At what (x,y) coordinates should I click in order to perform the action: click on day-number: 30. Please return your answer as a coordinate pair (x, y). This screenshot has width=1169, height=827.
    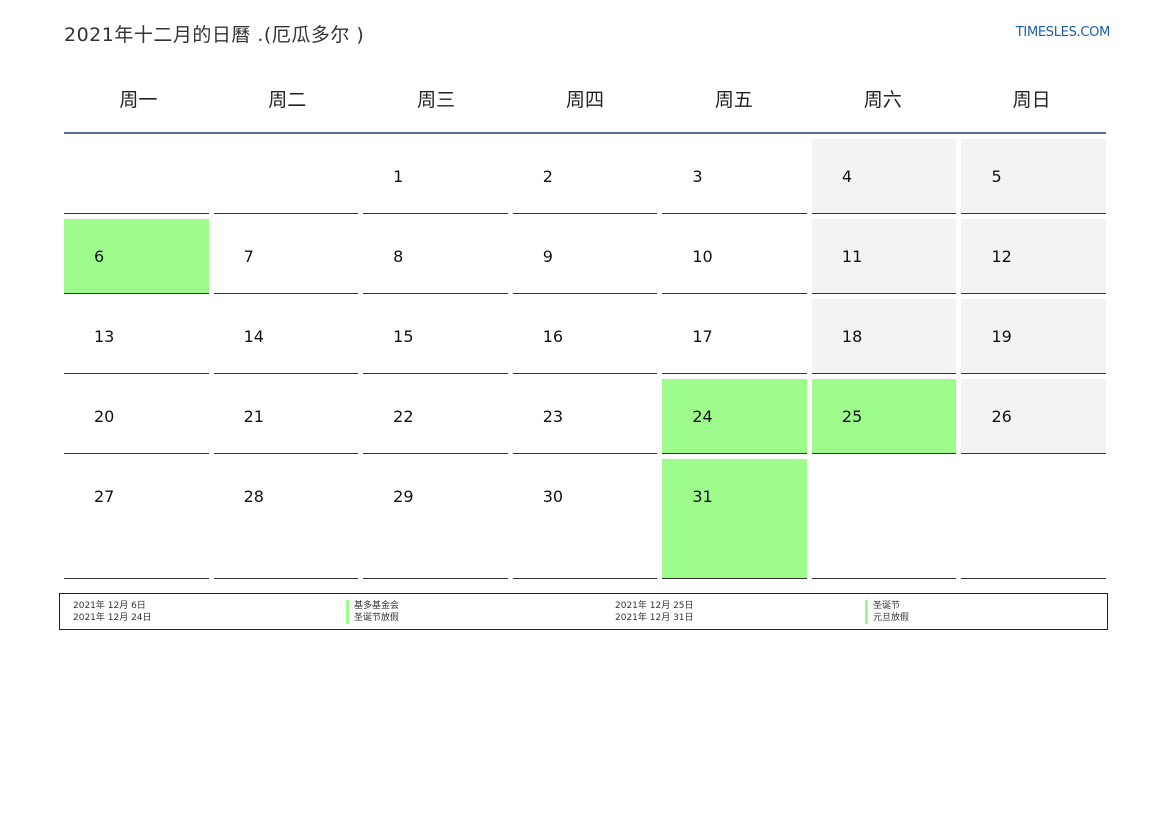
    Looking at the image, I should click on (553, 496).